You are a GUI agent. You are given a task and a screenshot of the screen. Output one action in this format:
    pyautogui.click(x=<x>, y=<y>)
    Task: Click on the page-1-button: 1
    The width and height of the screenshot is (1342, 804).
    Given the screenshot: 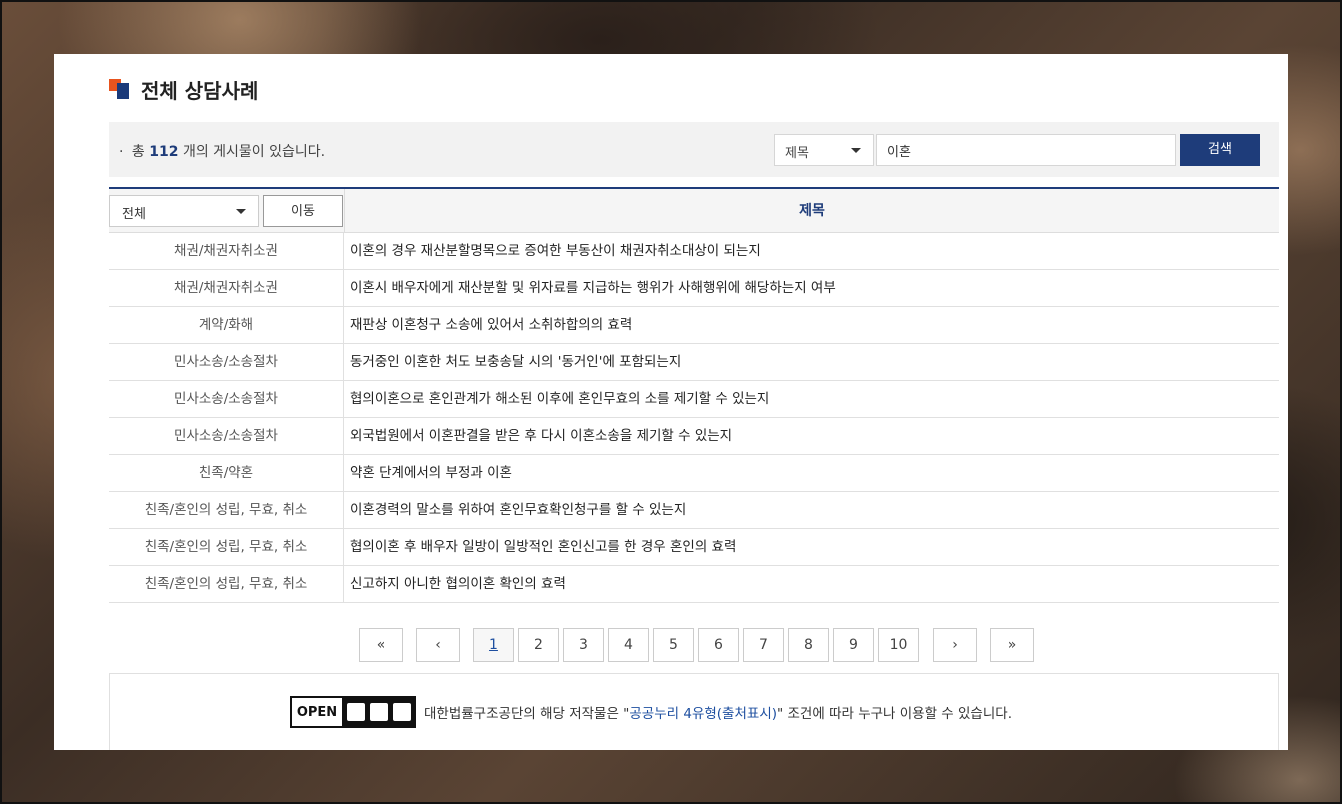 What is the action you would take?
    pyautogui.click(x=493, y=645)
    